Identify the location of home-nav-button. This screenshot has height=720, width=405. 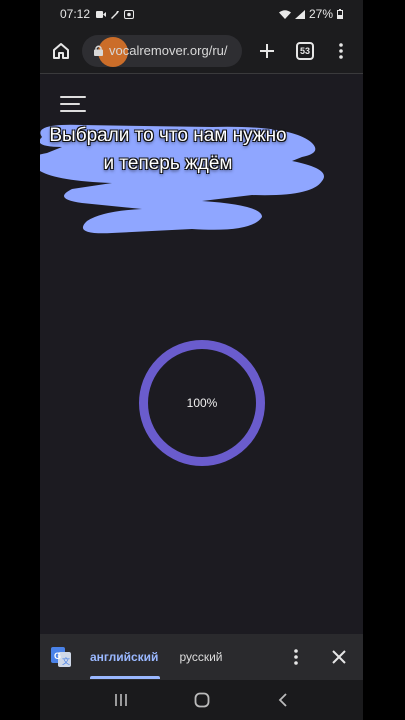
(202, 700).